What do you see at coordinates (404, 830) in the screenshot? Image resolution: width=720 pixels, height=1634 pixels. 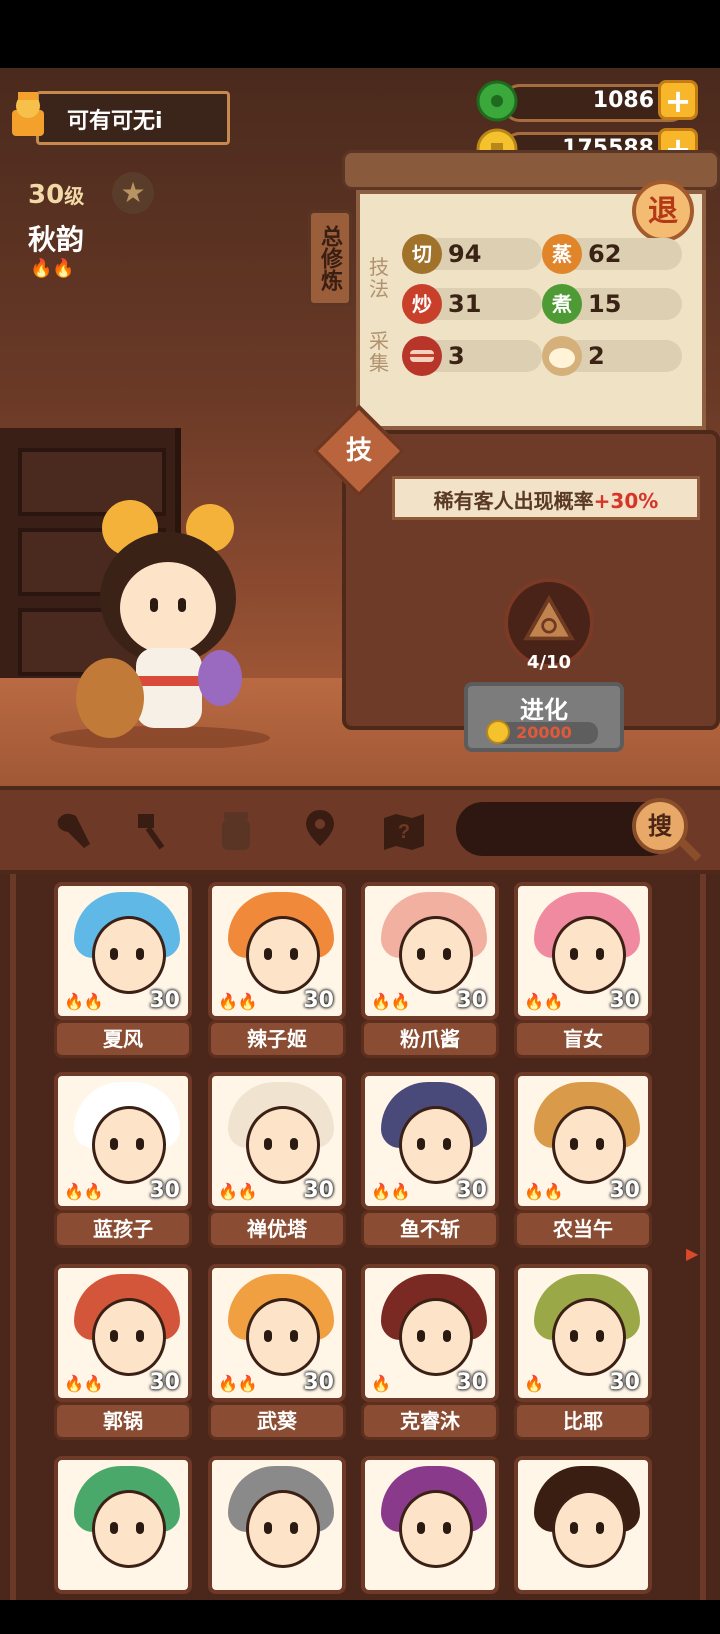 I see `mystery-map-icon: ?` at bounding box center [404, 830].